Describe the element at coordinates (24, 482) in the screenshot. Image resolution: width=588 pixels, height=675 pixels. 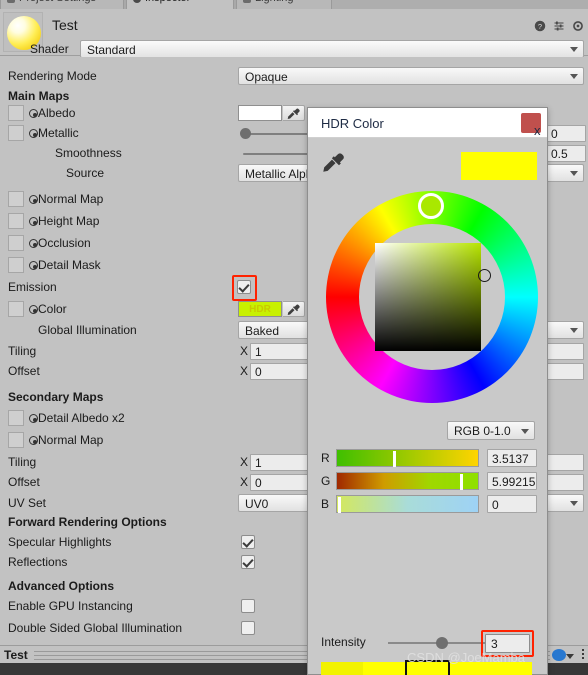
I see `secondary-offset-label: Offset` at that location.